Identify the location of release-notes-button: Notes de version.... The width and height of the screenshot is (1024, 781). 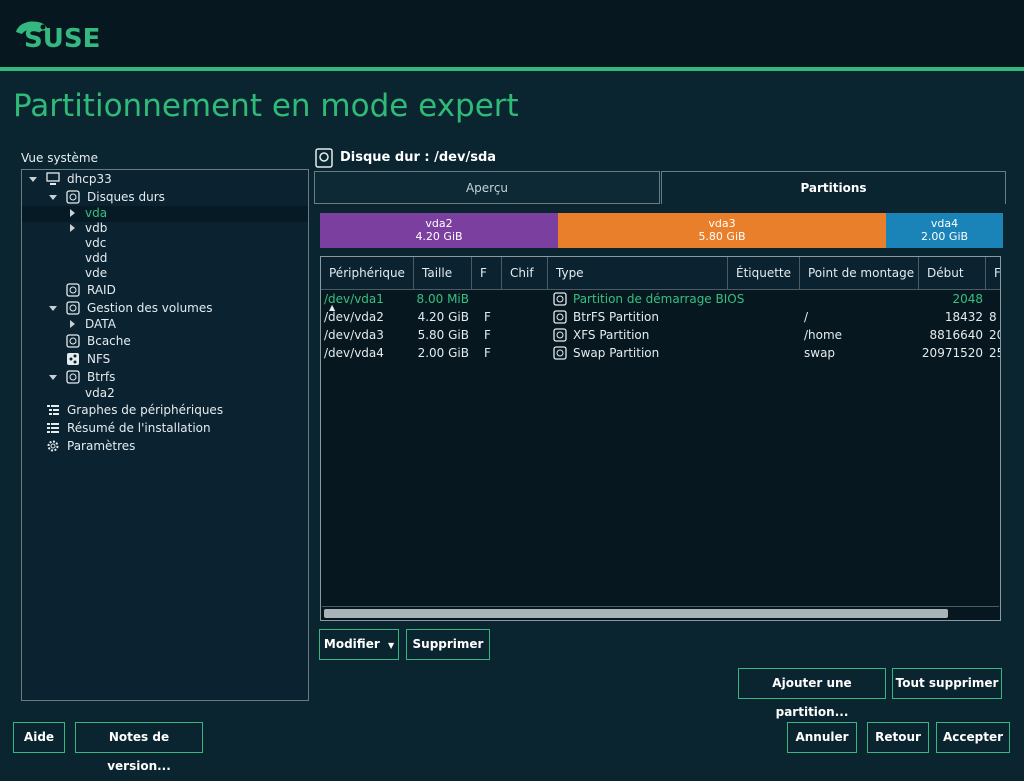
(139, 747).